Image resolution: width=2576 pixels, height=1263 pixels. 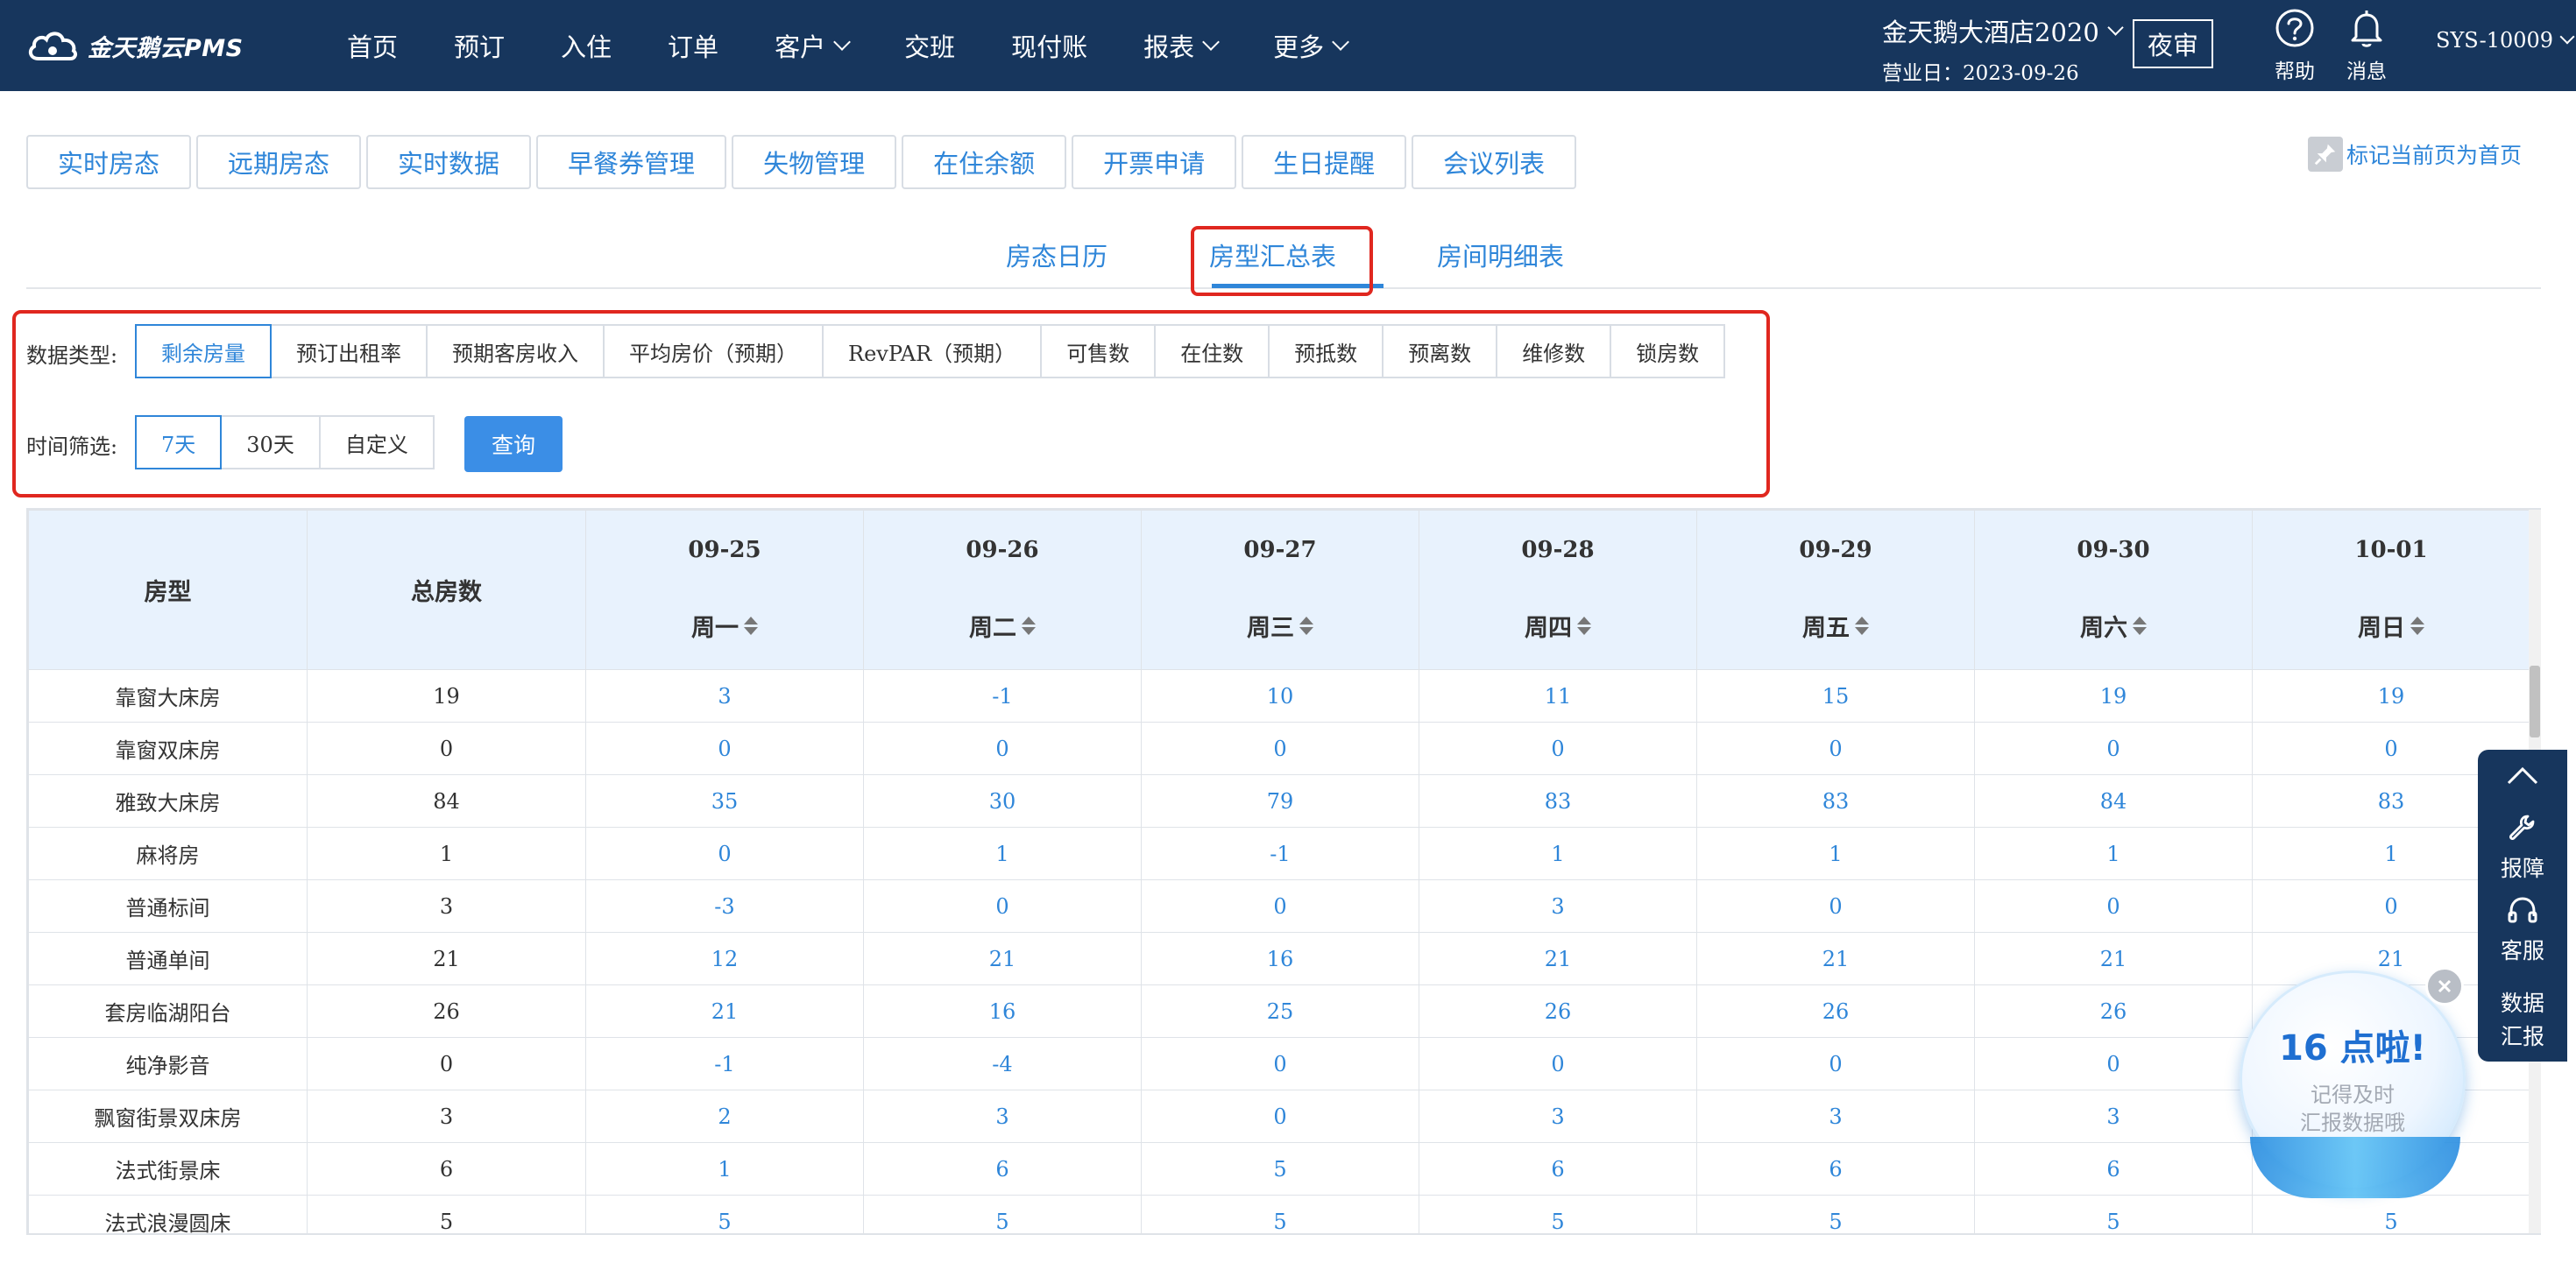 What do you see at coordinates (1558, 626) in the screenshot?
I see `col-header-weekday: 周四` at bounding box center [1558, 626].